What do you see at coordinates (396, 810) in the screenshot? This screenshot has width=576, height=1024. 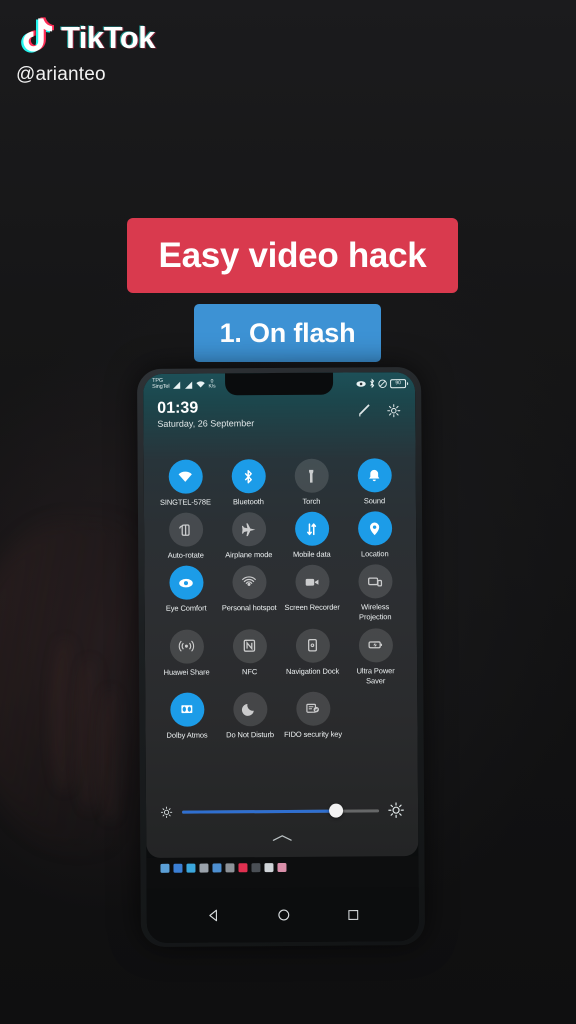 I see `brightness-high-icon` at bounding box center [396, 810].